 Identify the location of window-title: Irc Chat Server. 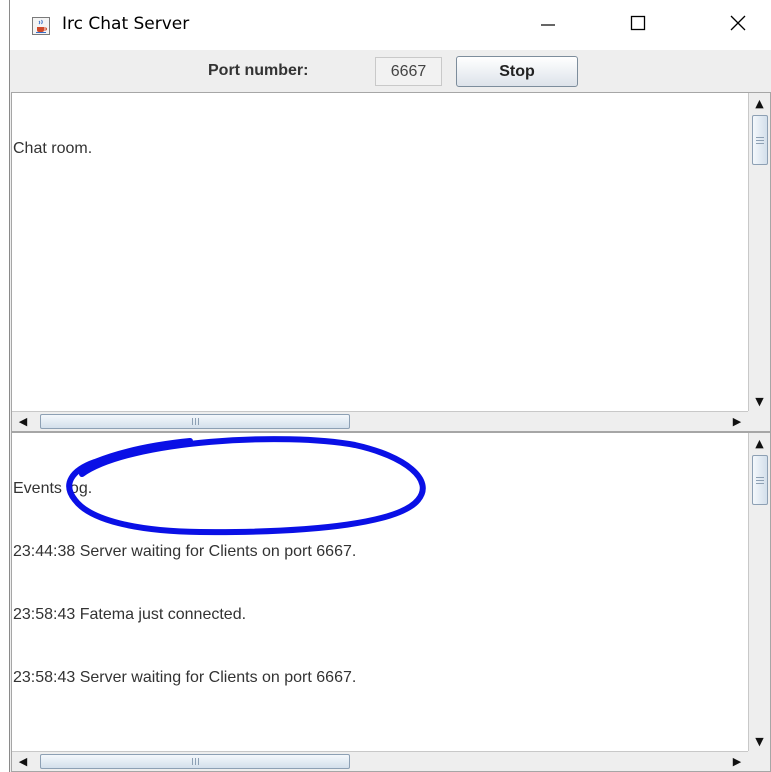
(126, 24).